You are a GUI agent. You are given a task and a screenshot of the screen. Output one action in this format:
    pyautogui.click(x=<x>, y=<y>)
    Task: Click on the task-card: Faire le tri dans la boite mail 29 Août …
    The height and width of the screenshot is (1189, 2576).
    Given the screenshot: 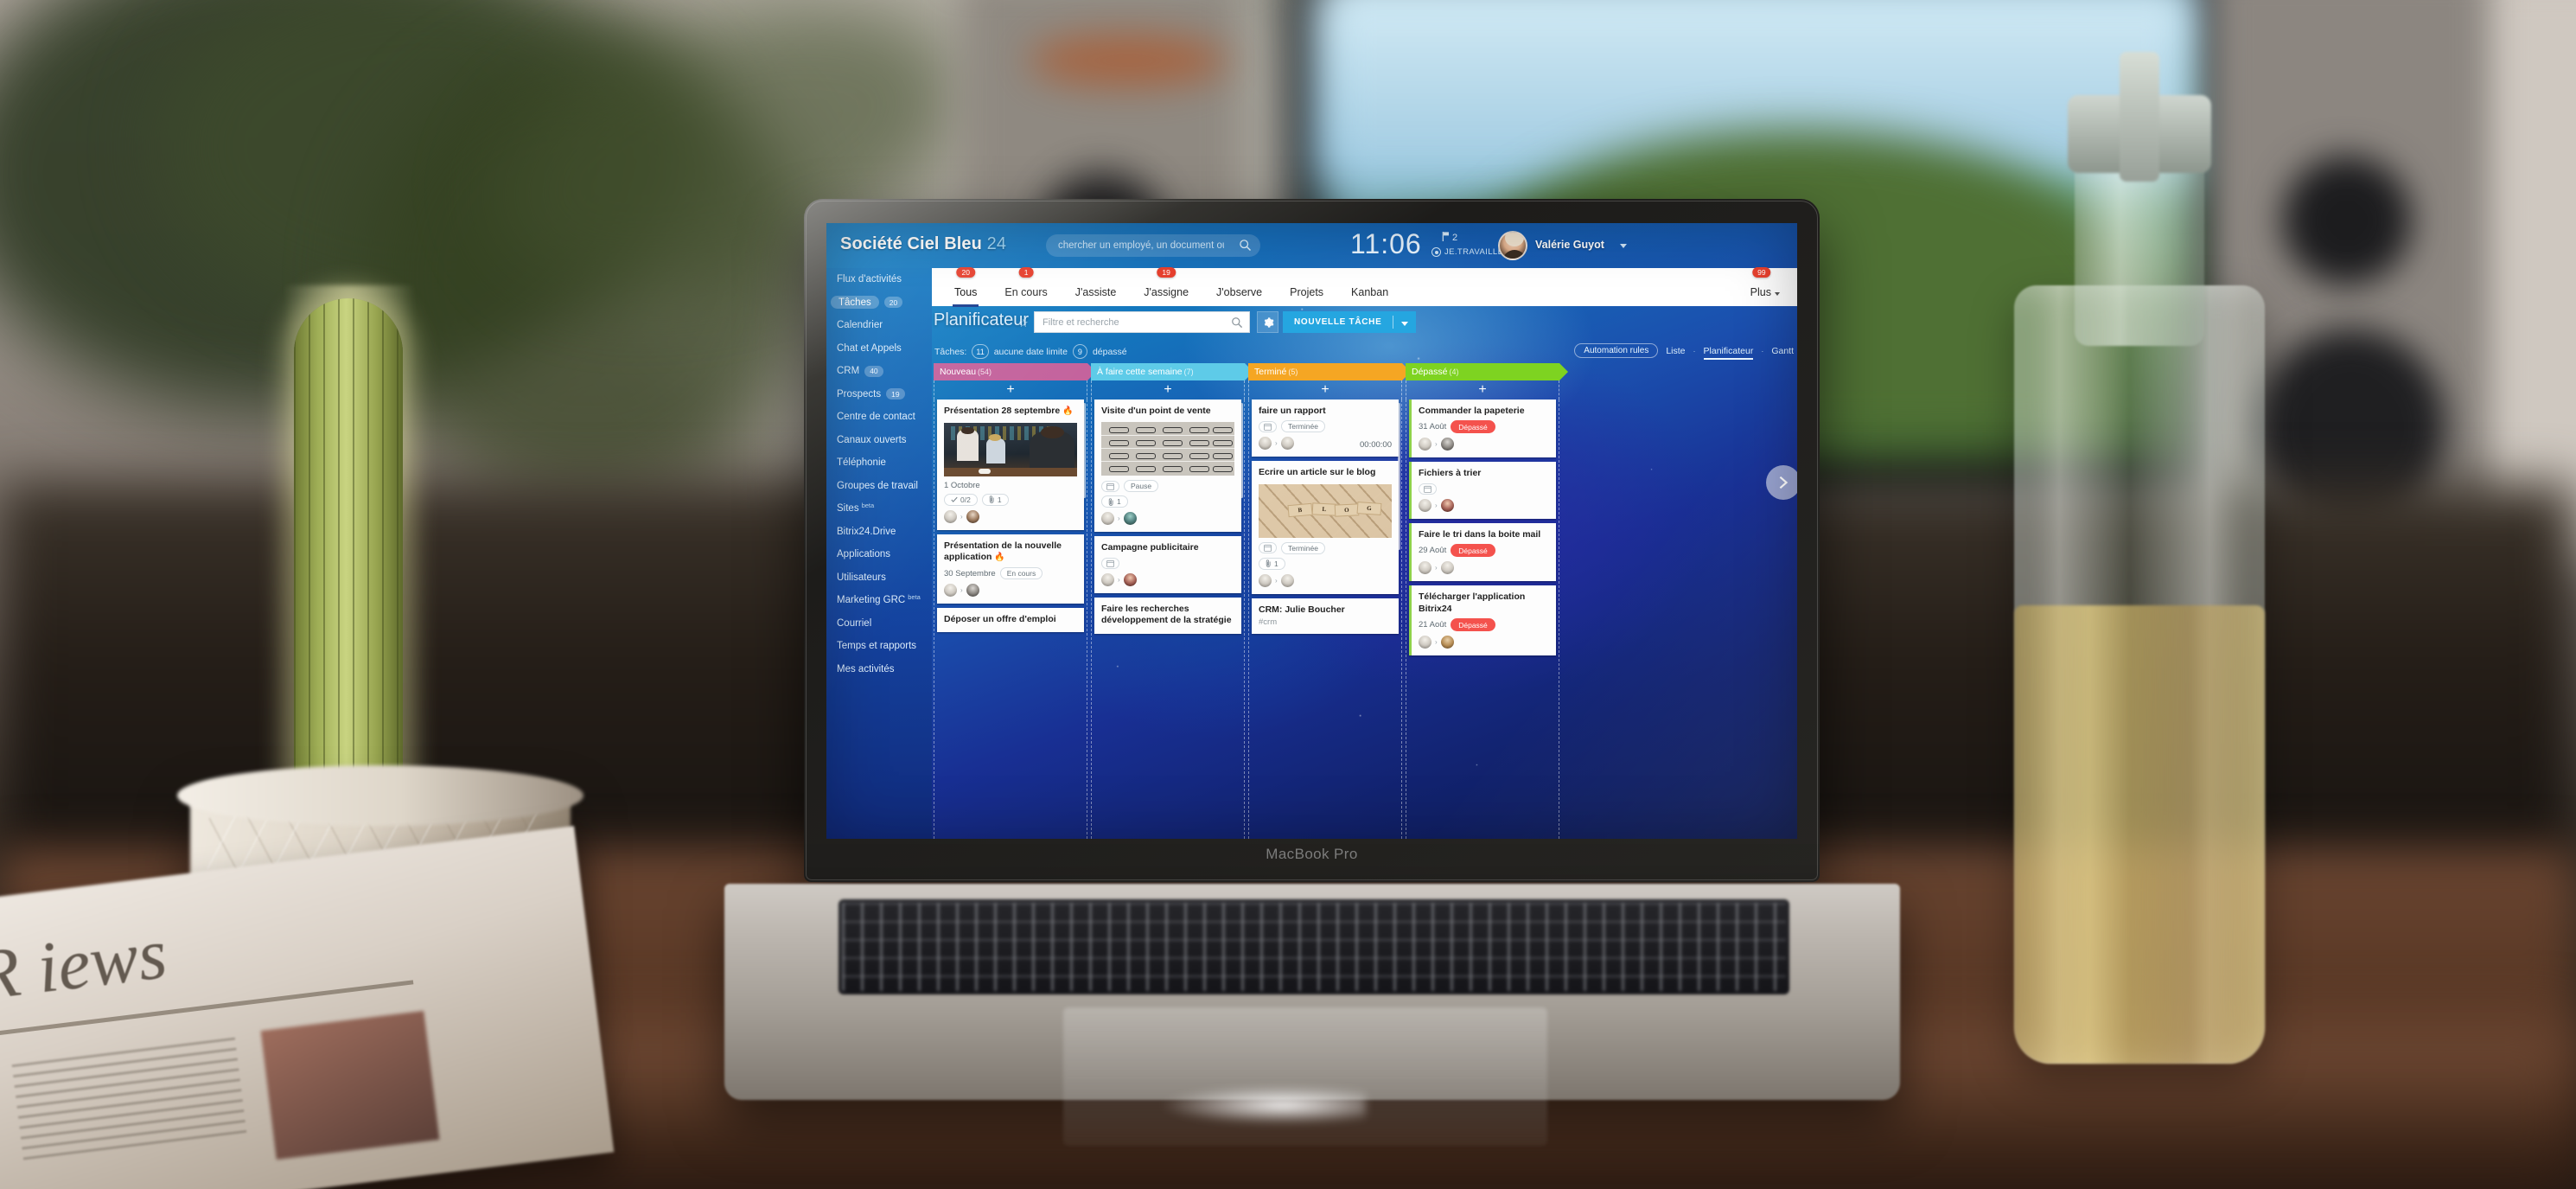 What is the action you would take?
    pyautogui.click(x=1482, y=552)
    